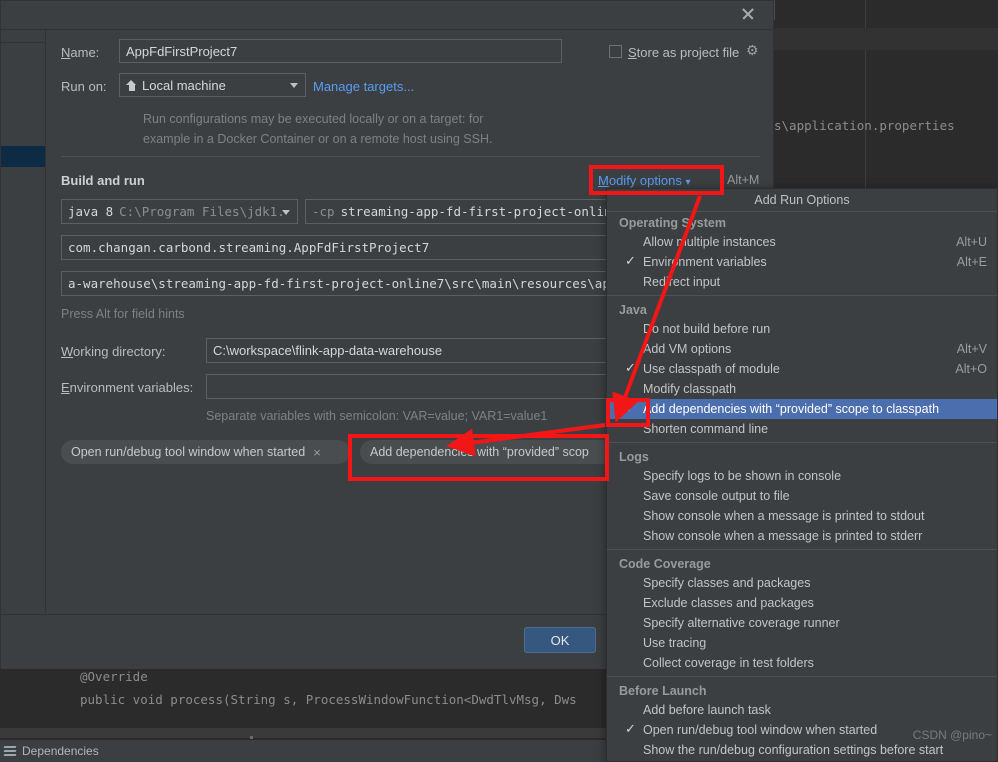  What do you see at coordinates (84, 86) in the screenshot?
I see `run-on-label: Run on:` at bounding box center [84, 86].